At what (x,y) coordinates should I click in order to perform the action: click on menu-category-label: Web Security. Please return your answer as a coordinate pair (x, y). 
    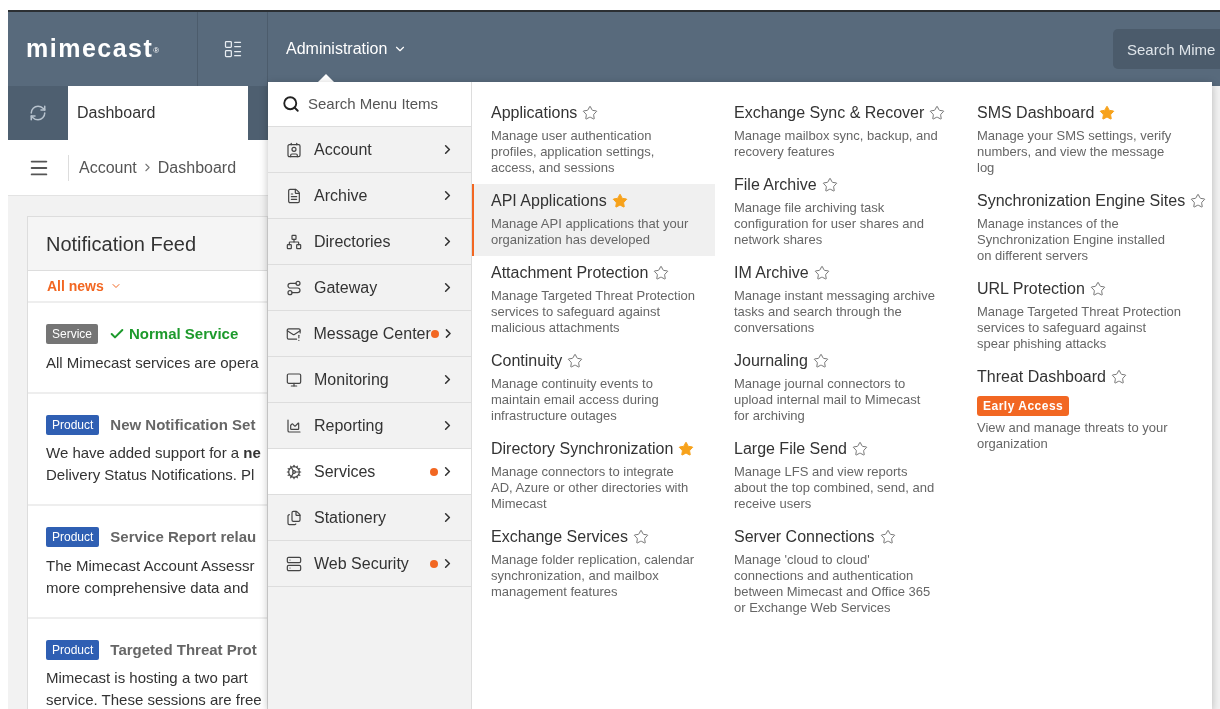
    Looking at the image, I should click on (361, 563).